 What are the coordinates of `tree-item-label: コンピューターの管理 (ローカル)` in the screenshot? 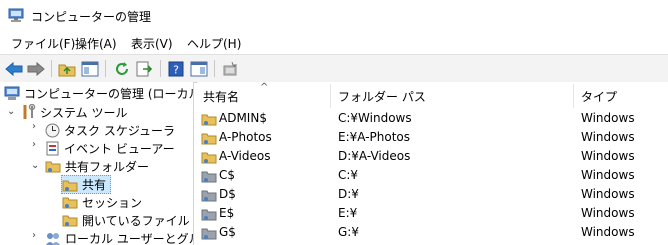 It's located at (109, 93).